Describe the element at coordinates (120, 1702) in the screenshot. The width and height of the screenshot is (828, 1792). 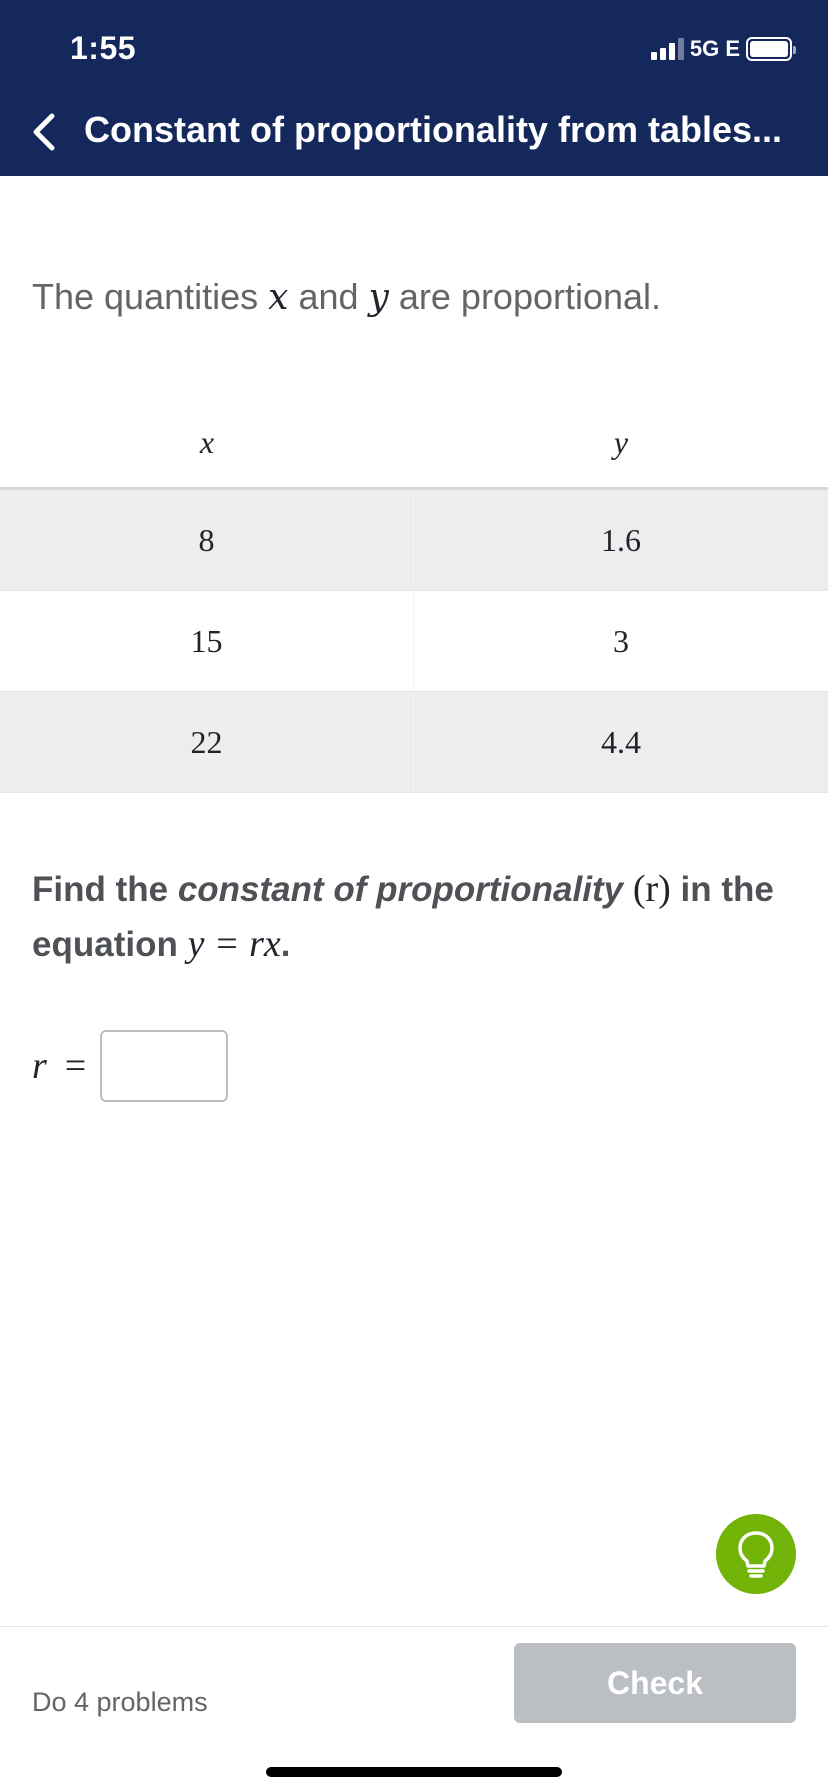
I see `problem-count: Do 4 problems` at that location.